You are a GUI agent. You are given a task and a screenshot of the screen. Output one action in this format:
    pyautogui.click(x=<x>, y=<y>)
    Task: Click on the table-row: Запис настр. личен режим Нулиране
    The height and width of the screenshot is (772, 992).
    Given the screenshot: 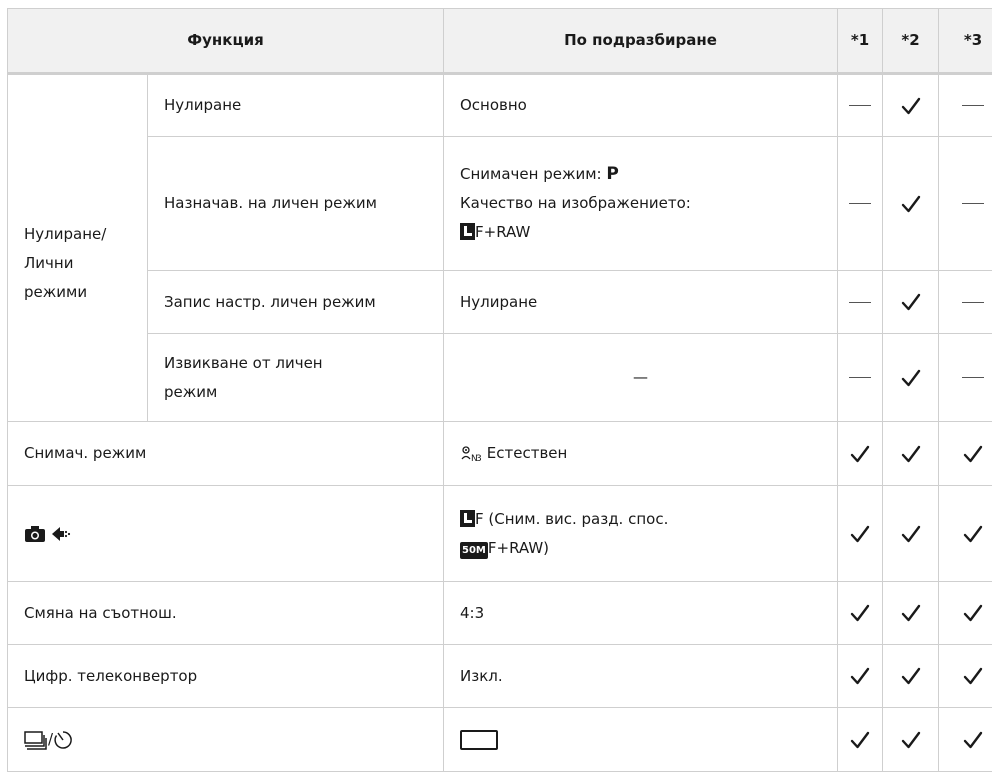 What is the action you would take?
    pyautogui.click(x=500, y=302)
    